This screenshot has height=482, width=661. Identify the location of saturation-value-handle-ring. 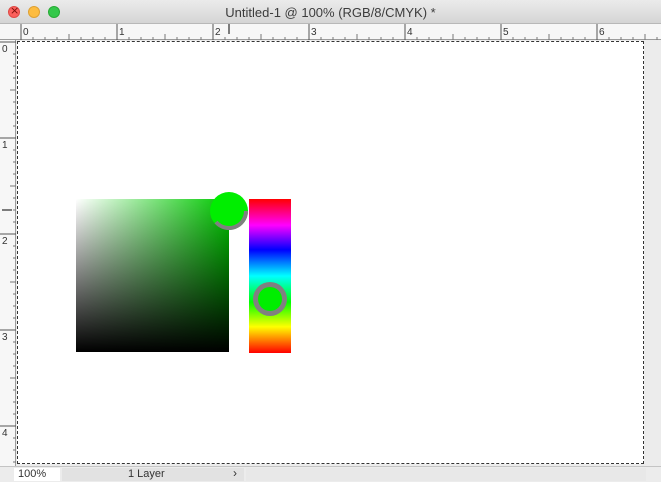
(231, 220).